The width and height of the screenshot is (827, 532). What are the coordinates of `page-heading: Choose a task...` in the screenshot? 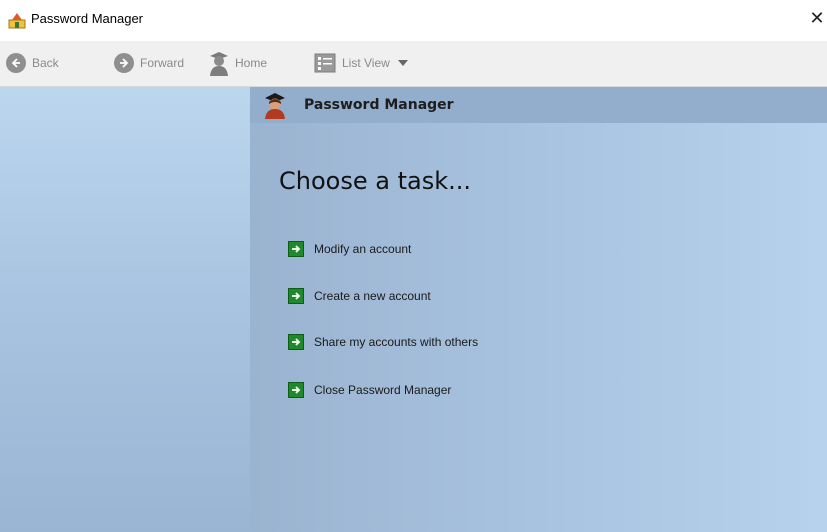 It's located at (375, 181).